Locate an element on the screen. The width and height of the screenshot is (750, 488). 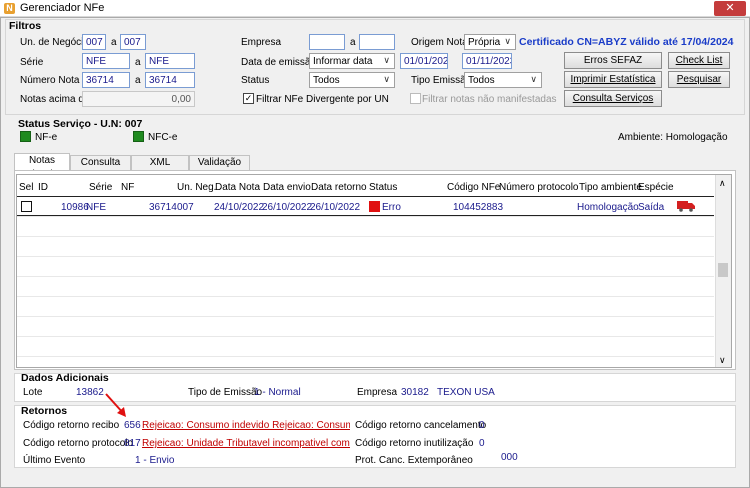
serie-from-input: NFE is located at coordinates (106, 61).